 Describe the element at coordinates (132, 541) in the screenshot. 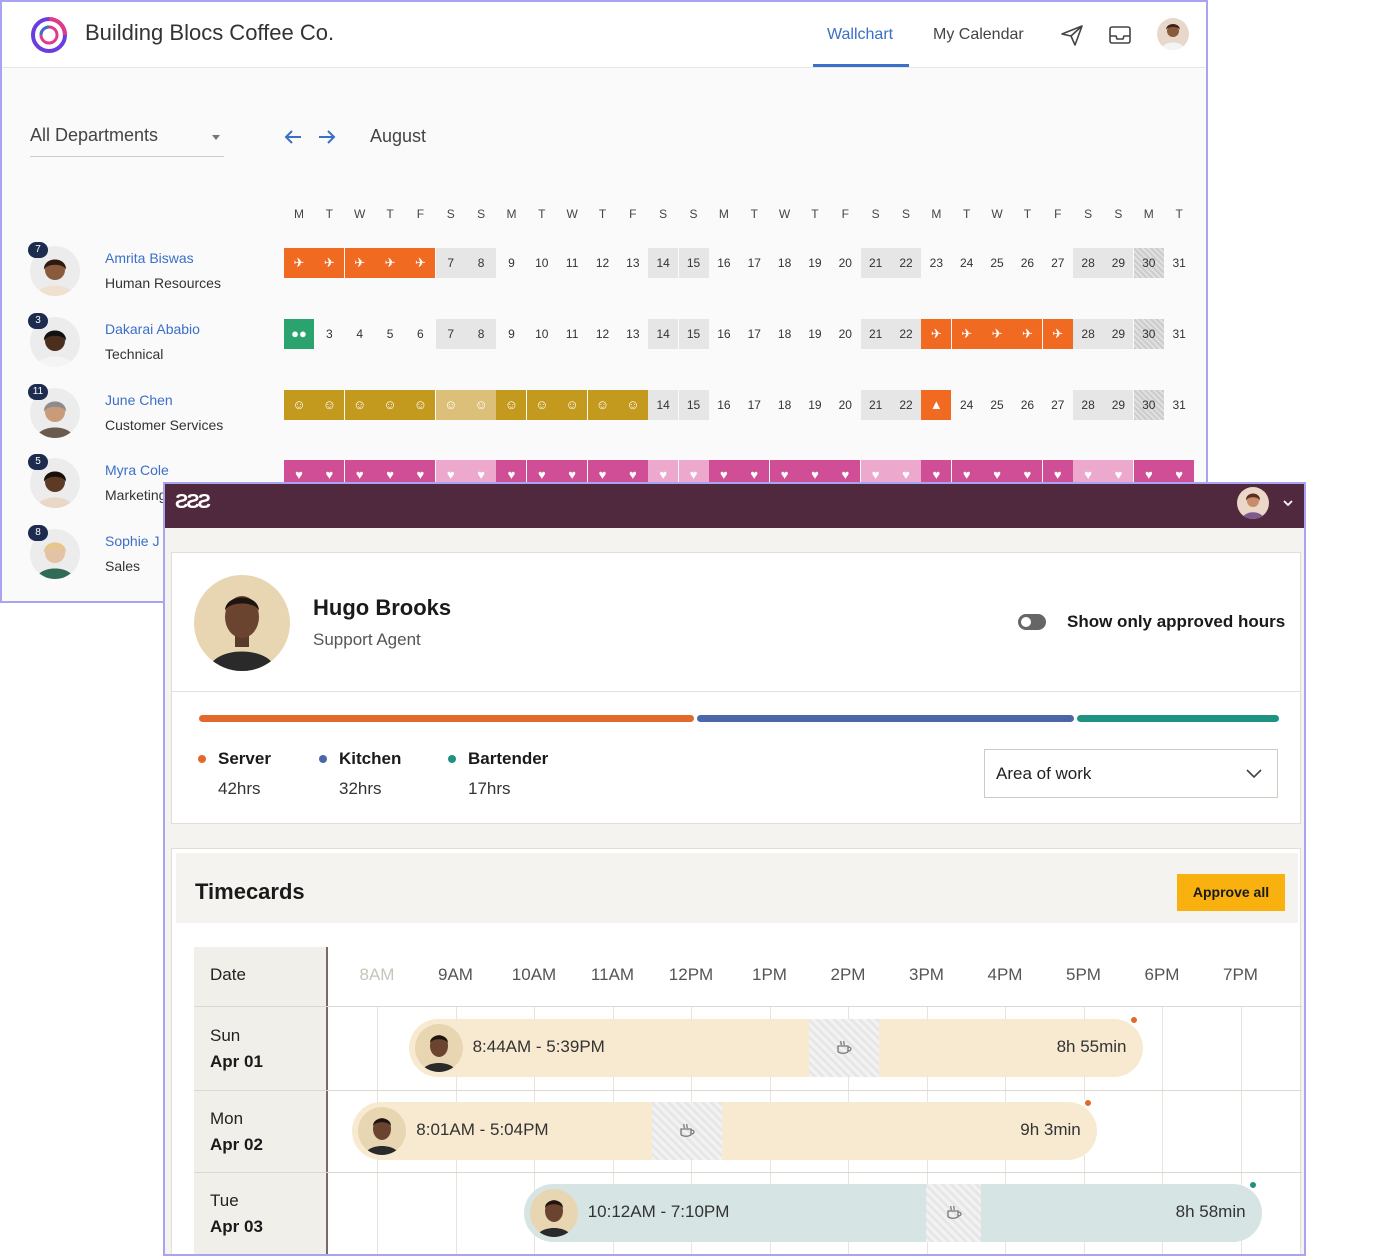

I see `person-name: Sophie J` at that location.